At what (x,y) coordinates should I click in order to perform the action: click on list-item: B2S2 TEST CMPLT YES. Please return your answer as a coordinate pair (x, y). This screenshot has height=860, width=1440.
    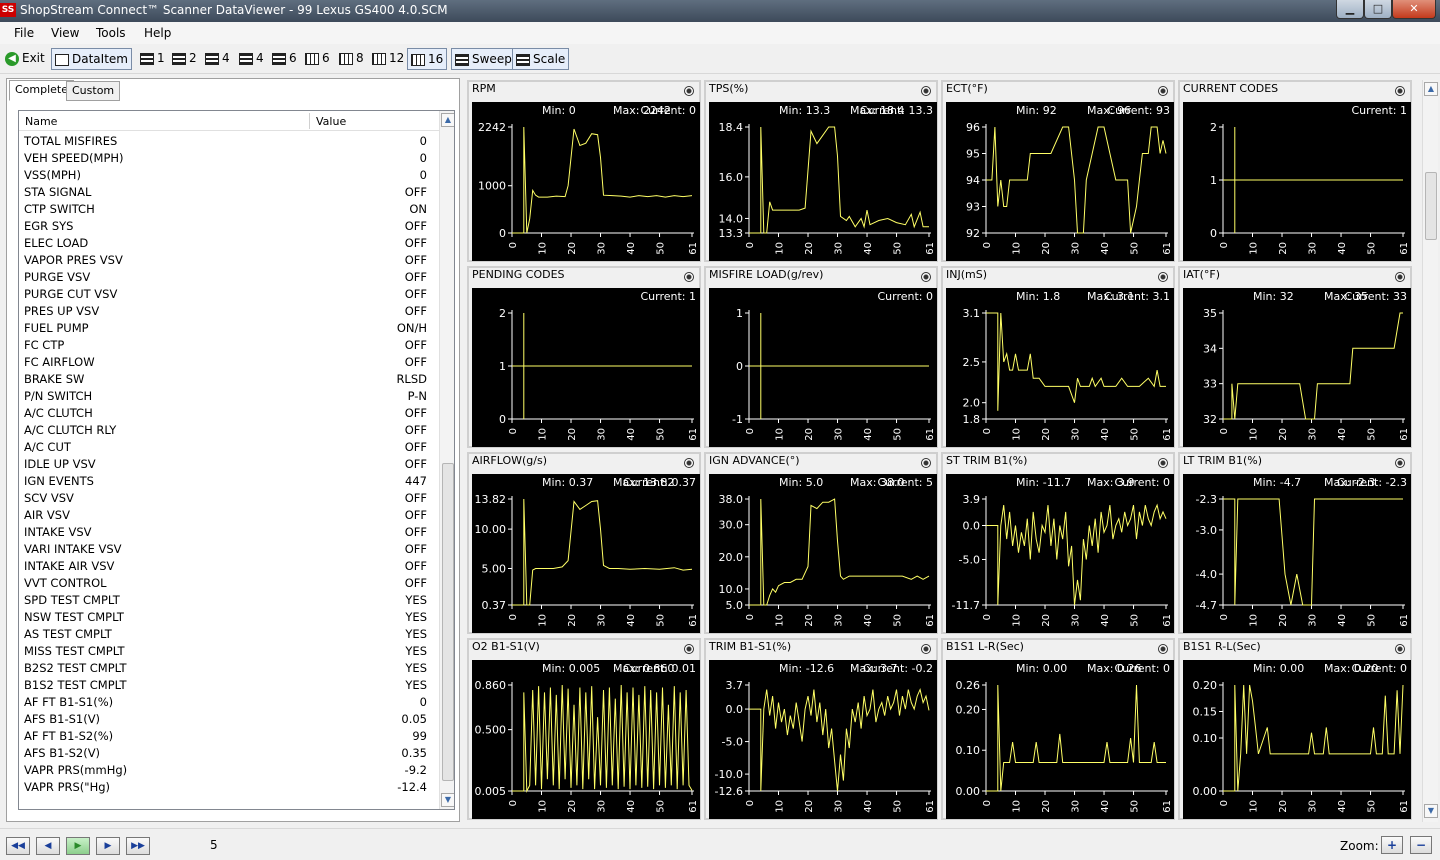
    Looking at the image, I should click on (229, 668).